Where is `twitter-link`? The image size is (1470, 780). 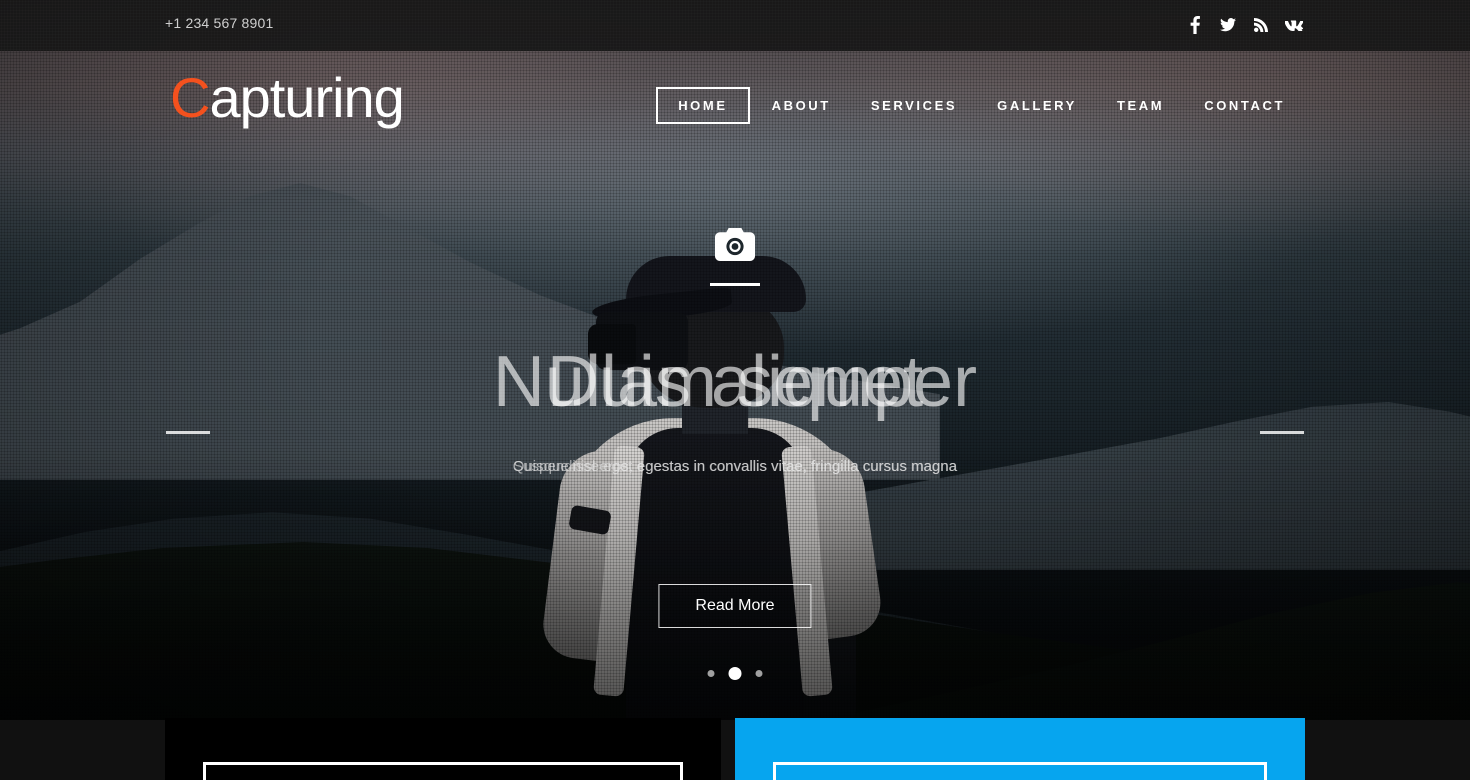 twitter-link is located at coordinates (1228, 25).